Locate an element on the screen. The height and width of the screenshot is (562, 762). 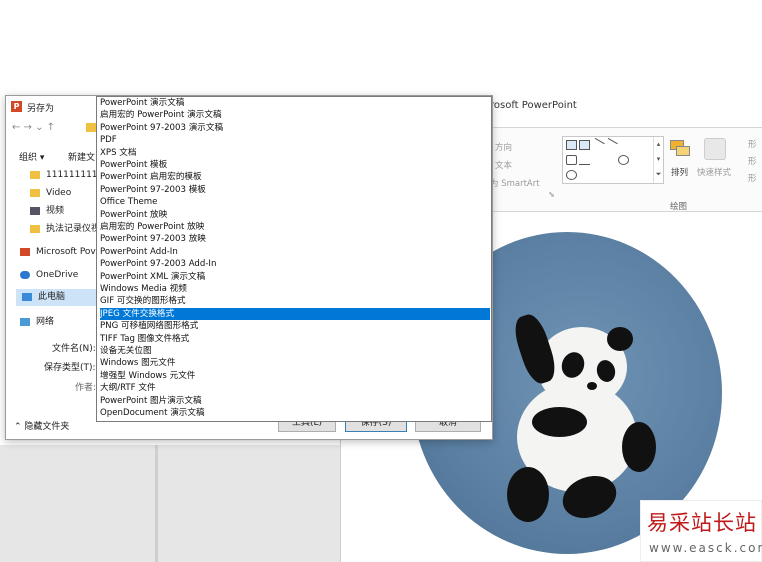
hide-folders-toggle: ⌃ 隐藏文件夹 is located at coordinates (41, 425).